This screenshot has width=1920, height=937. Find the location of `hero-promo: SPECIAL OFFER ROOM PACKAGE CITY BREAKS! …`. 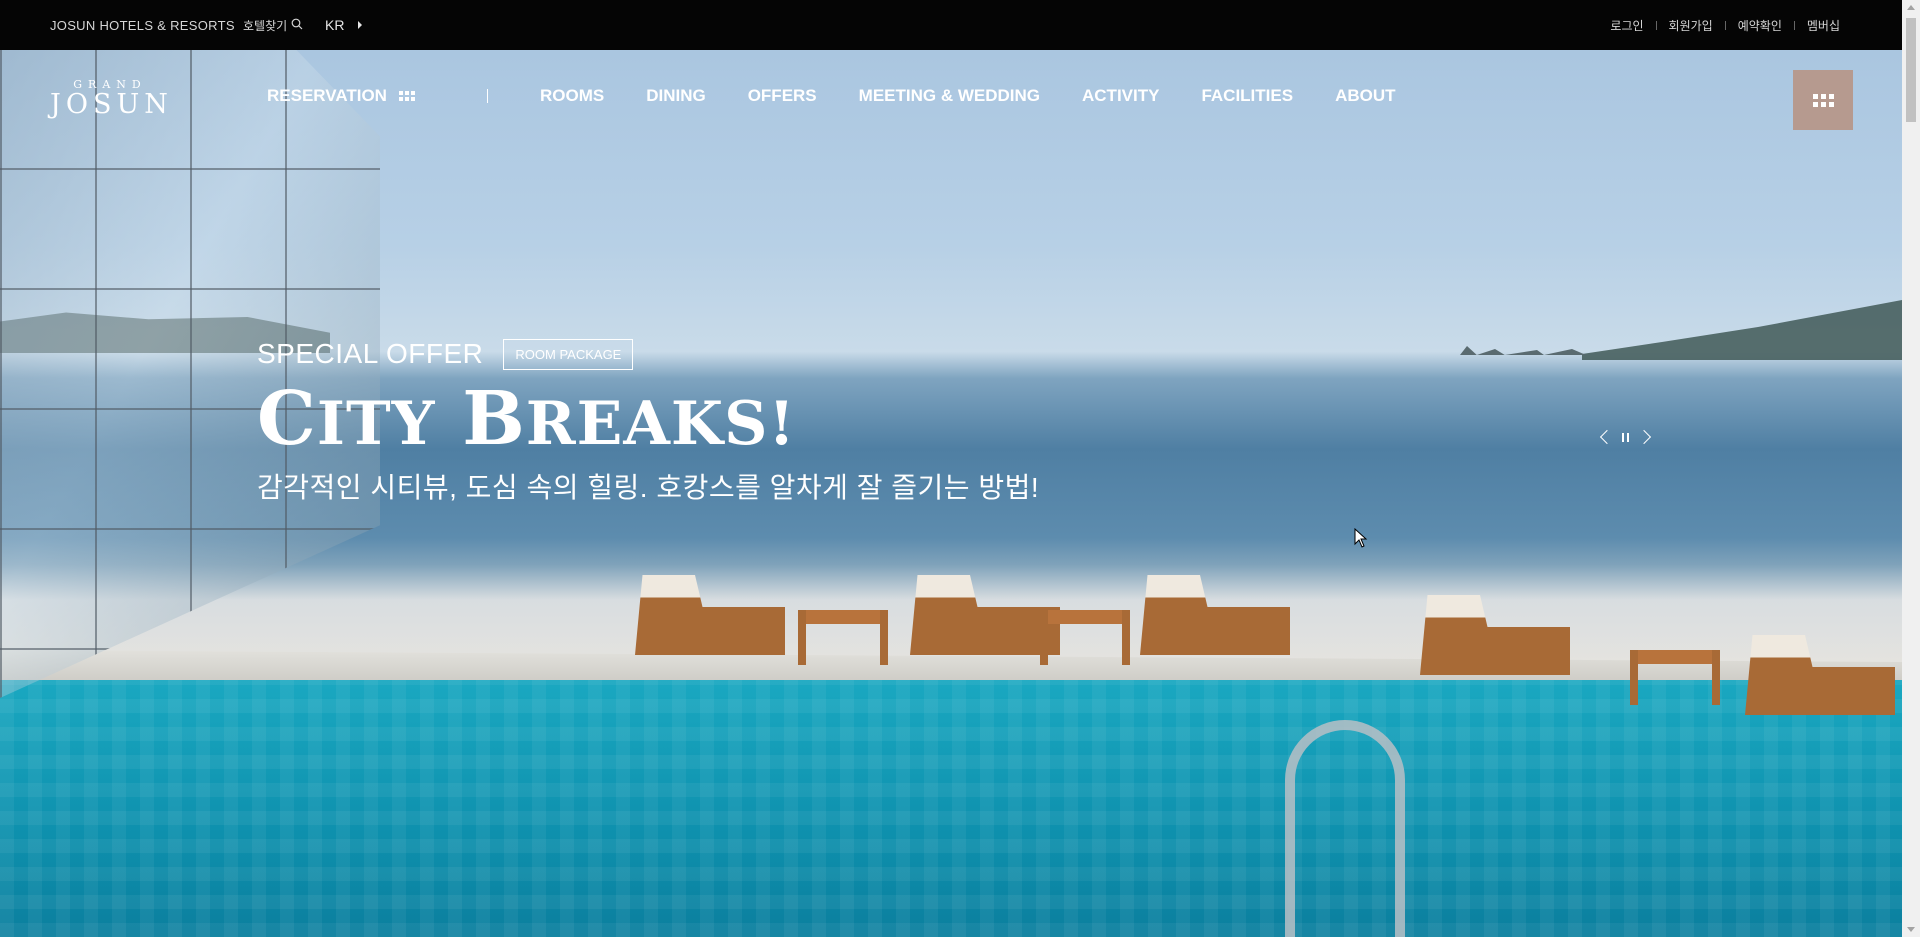

hero-promo: SPECIAL OFFER ROOM PACKAGE CITY BREAKS! … is located at coordinates (648, 422).